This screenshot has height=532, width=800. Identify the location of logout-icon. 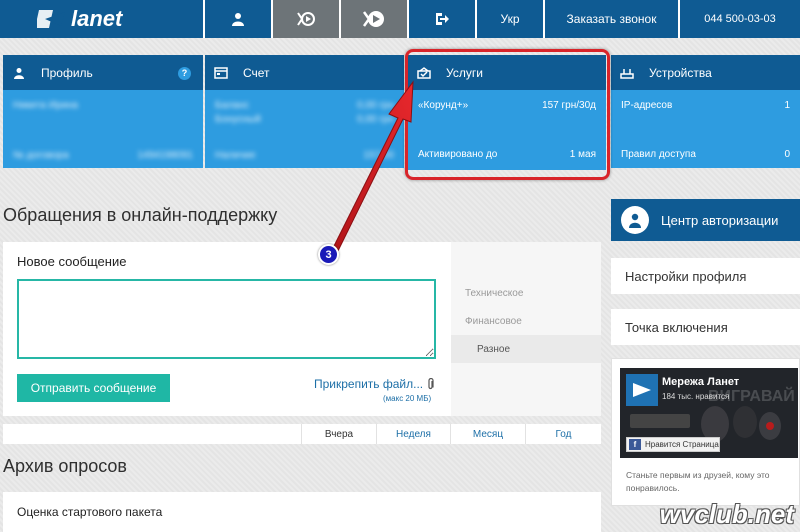
(442, 19).